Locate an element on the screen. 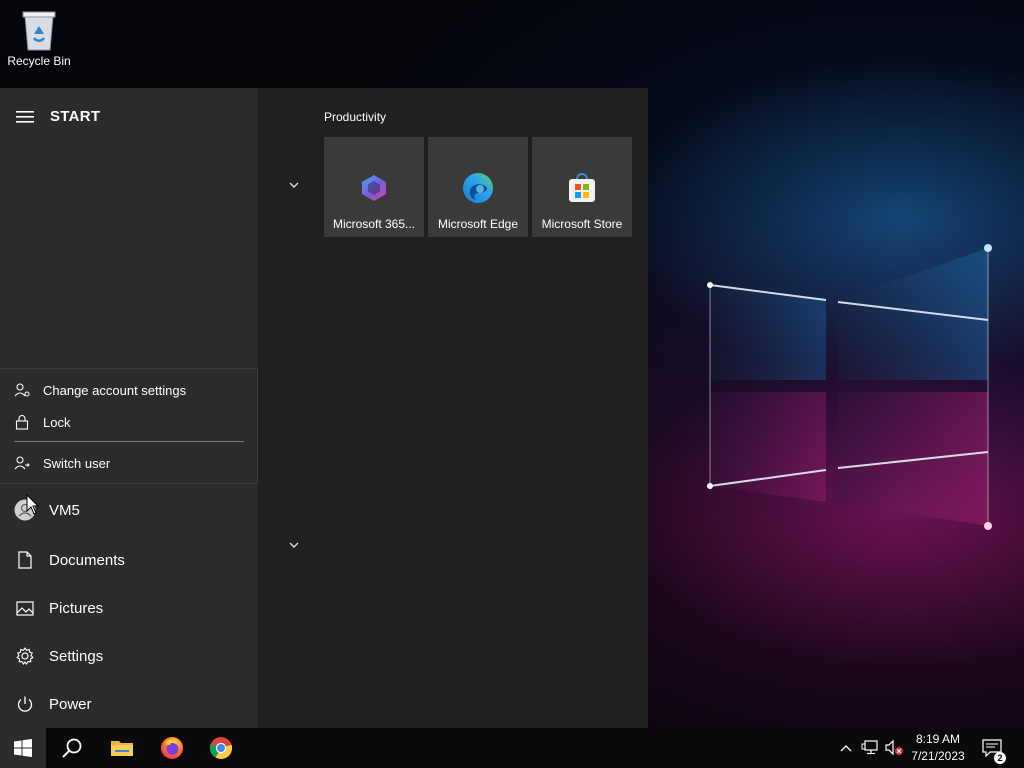 Image resolution: width=1024 pixels, height=768 pixels. tile-label: Microsoft Store is located at coordinates (582, 224).